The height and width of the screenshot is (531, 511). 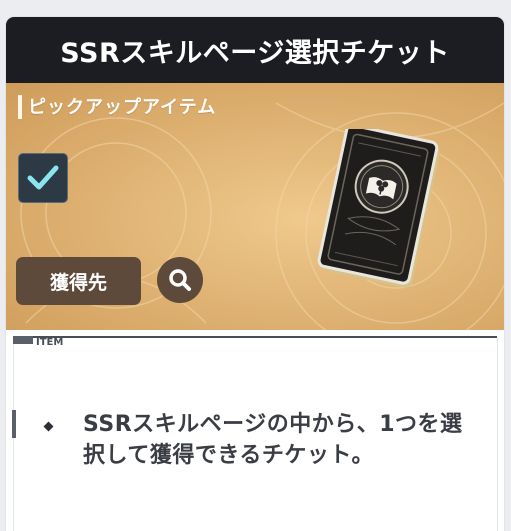 I want to click on section-tab, so click(x=23, y=340).